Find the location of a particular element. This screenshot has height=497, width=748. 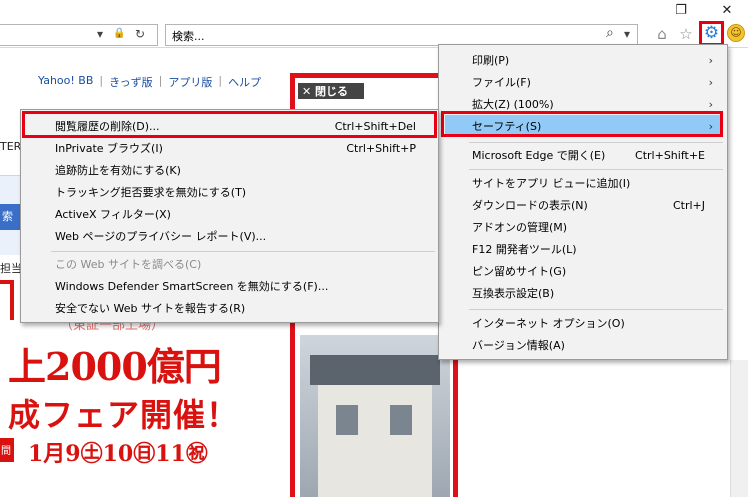

menu-item-add-app-view: サイトをアプリ ビューに追加(I) is located at coordinates (583, 183).